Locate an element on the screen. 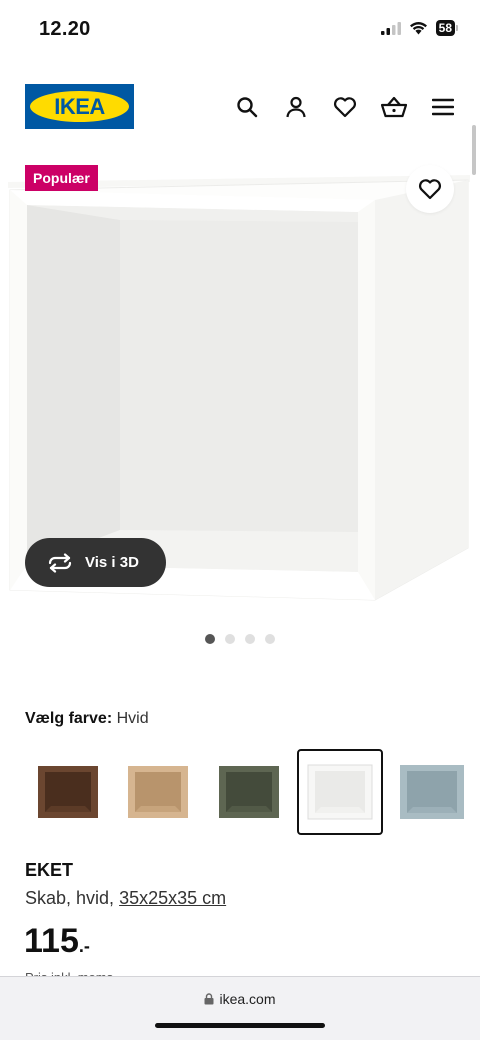 The image size is (480, 1040). wifi-icon is located at coordinates (418, 28).